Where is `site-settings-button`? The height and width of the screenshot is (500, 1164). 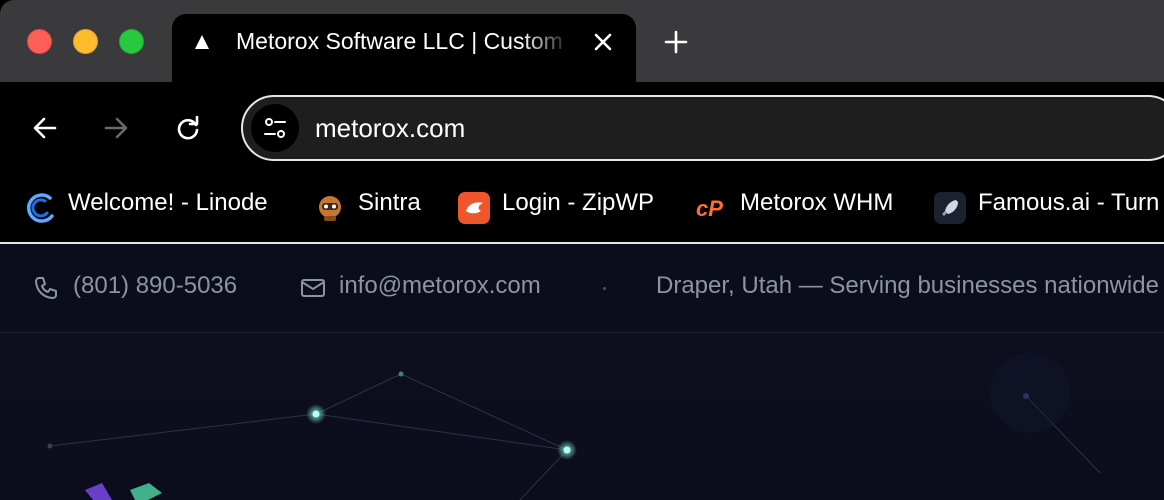 site-settings-button is located at coordinates (275, 128).